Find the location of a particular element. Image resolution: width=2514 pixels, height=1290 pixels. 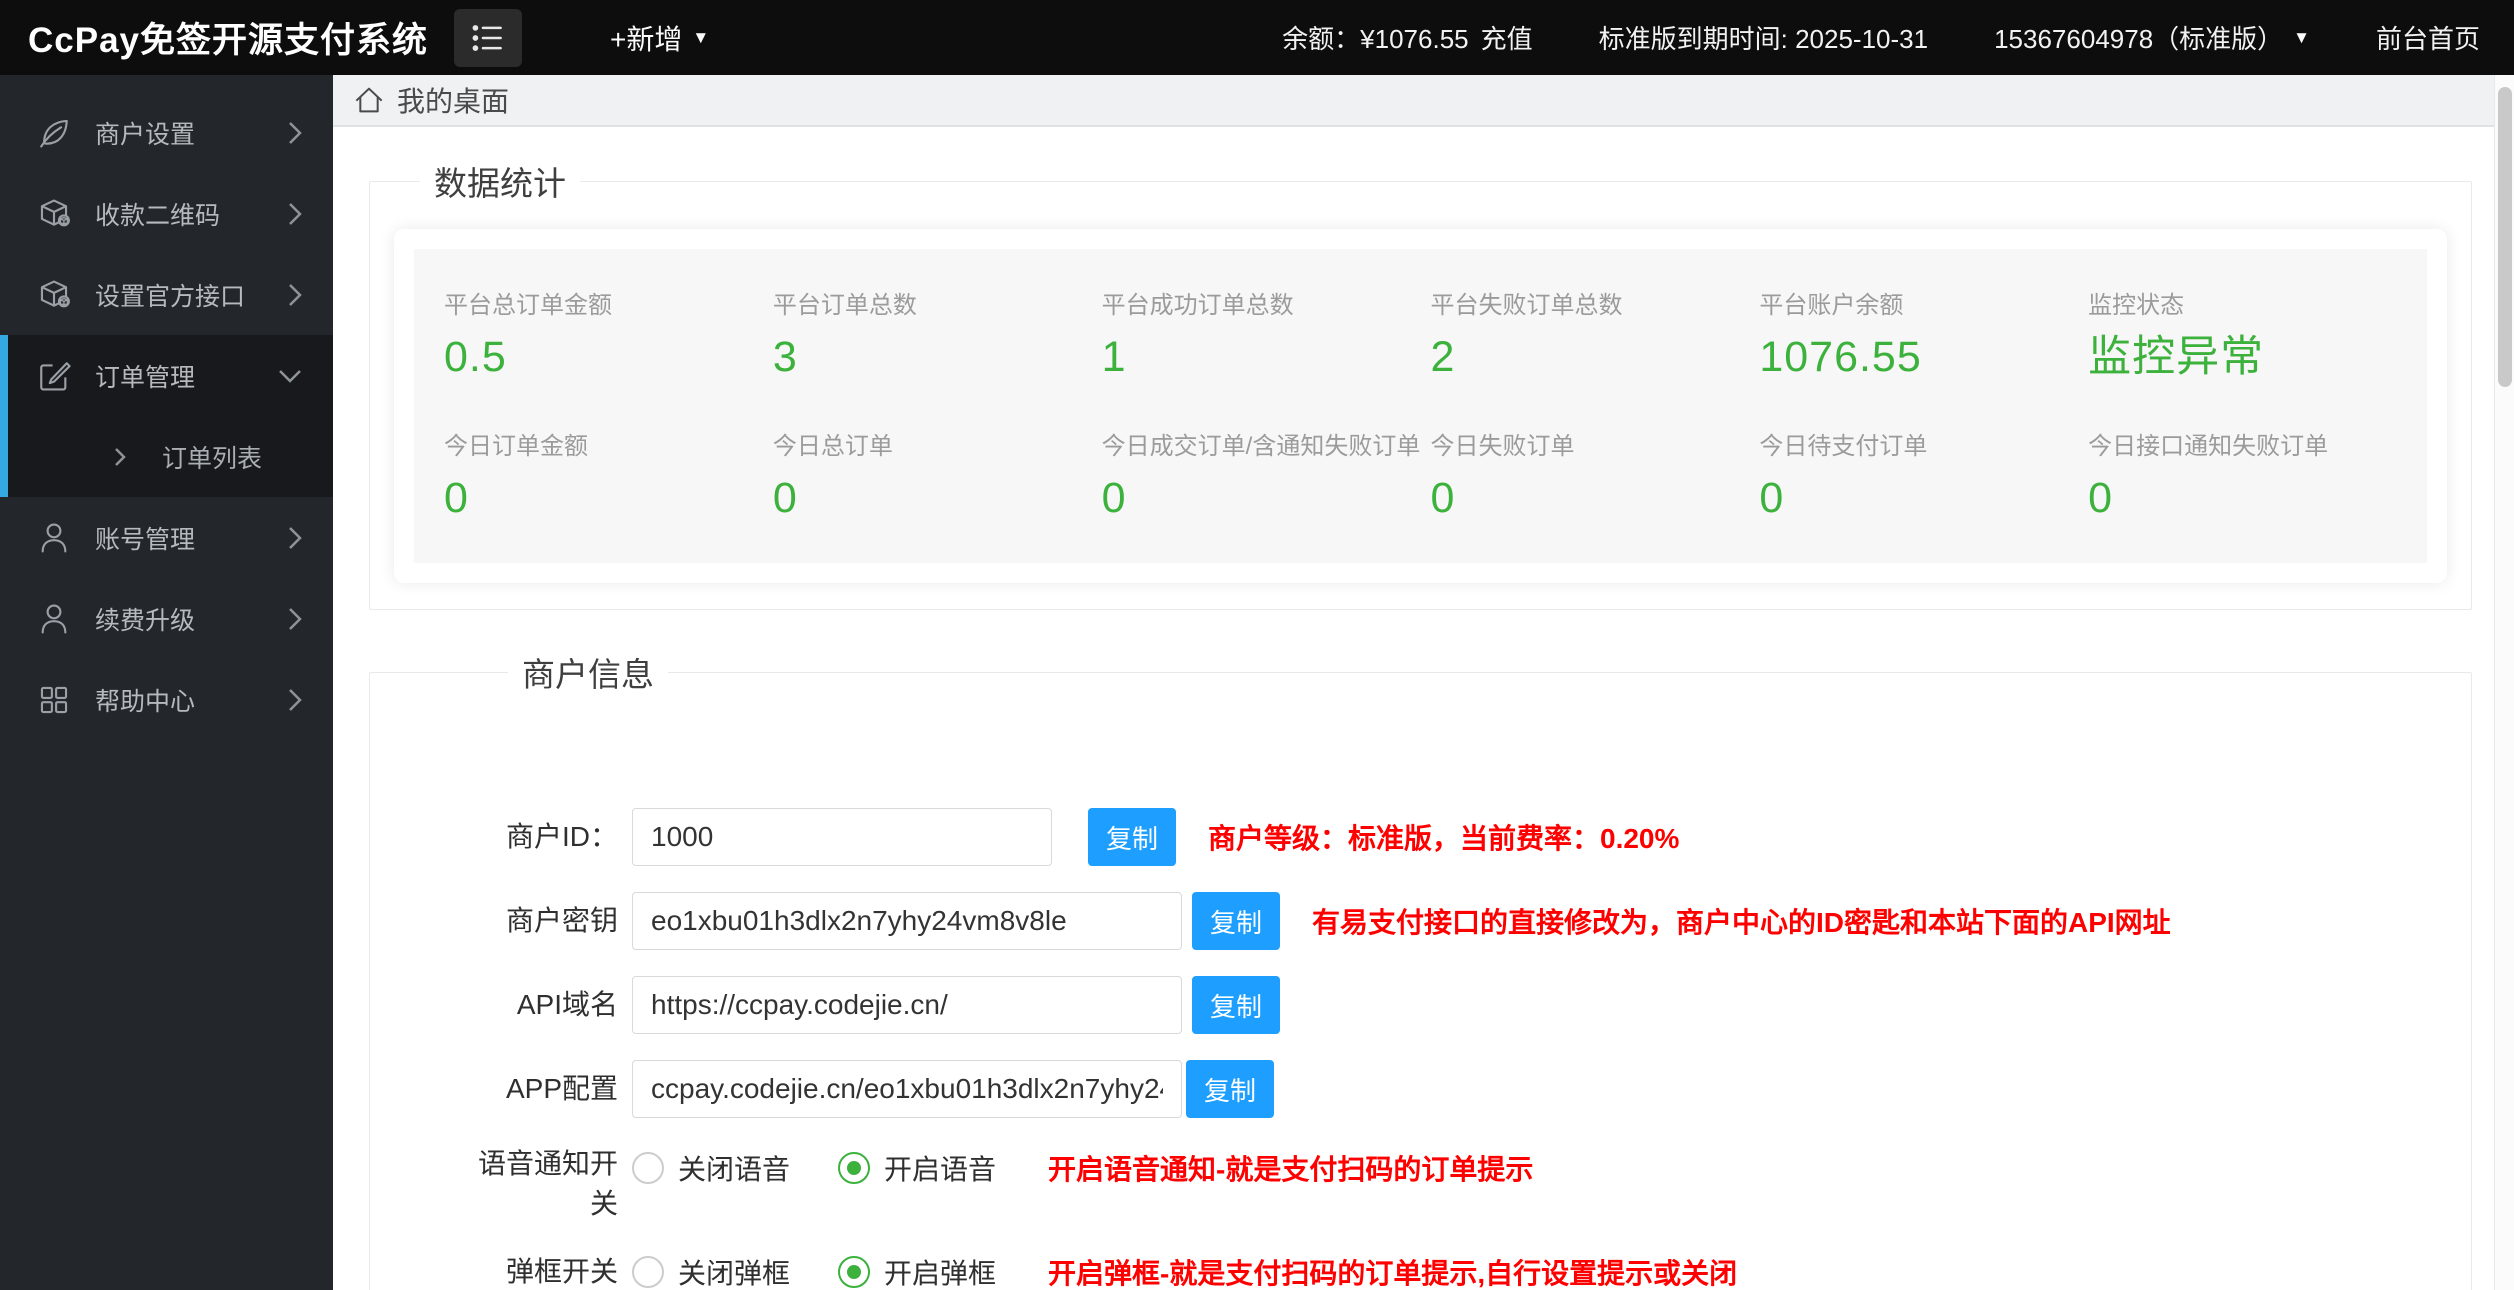

voice-off-radio: 关闭语音 is located at coordinates (711, 1168).